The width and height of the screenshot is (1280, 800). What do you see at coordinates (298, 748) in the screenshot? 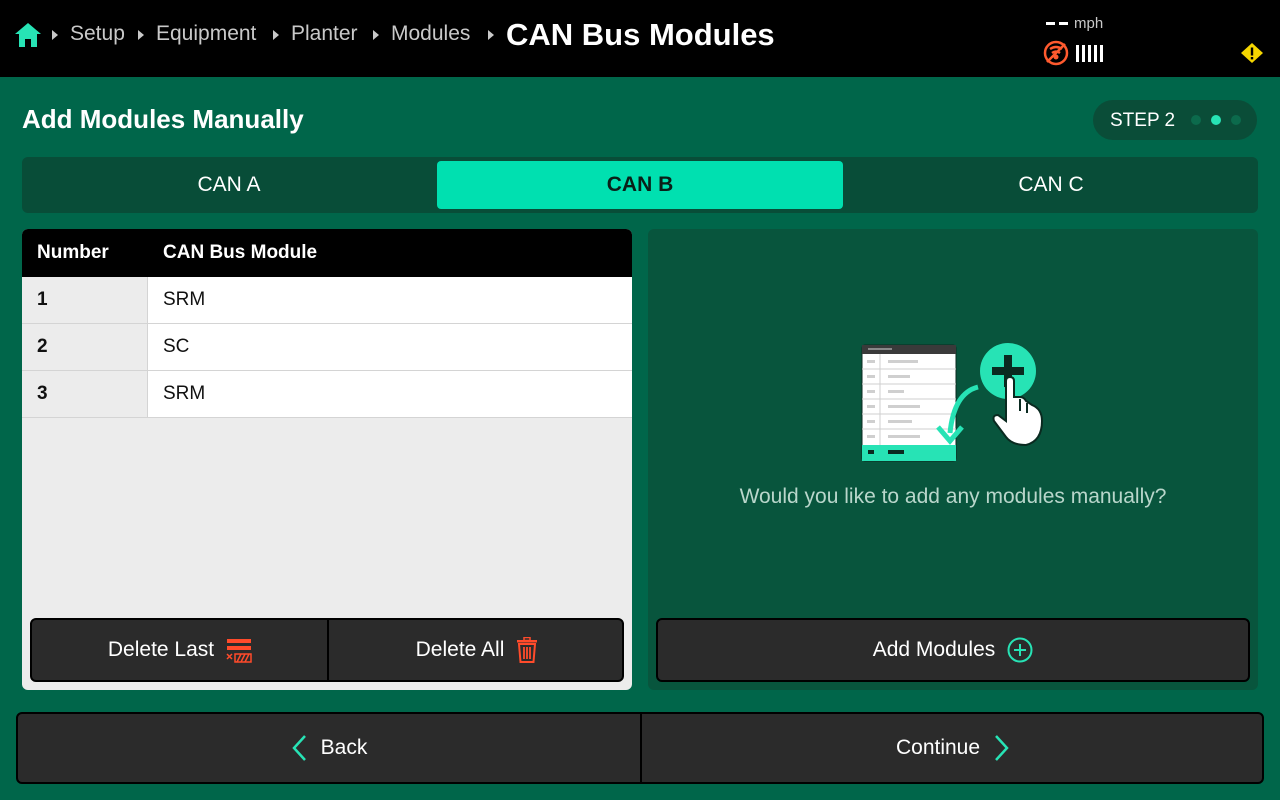
I see `chevron-left-icon` at bounding box center [298, 748].